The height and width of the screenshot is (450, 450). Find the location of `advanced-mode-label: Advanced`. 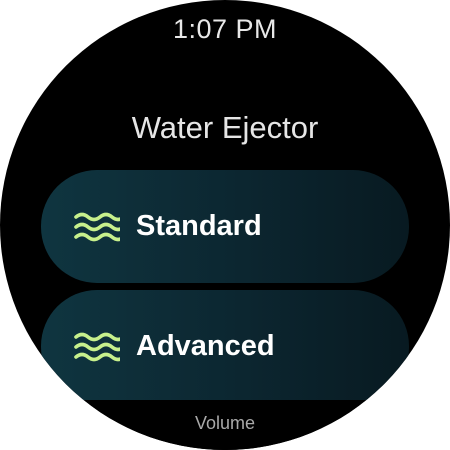

advanced-mode-label: Advanced is located at coordinates (205, 346).